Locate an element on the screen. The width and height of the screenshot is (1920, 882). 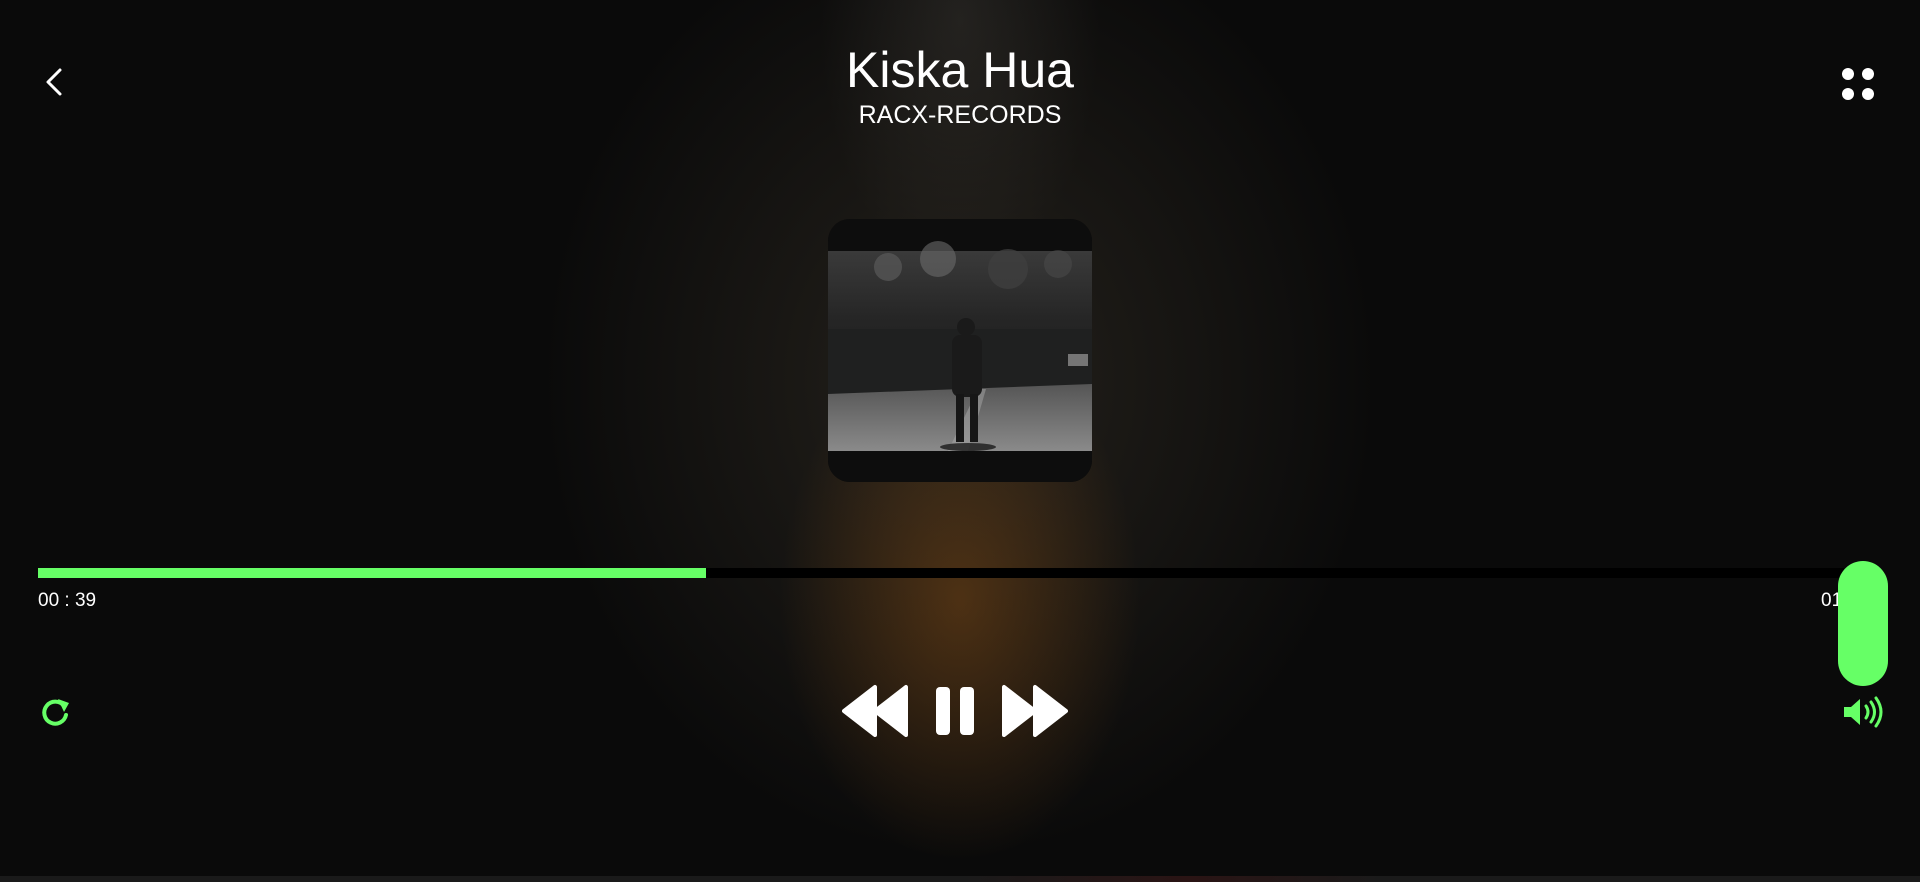
track-title: Kiska Hua is located at coordinates (960, 70).